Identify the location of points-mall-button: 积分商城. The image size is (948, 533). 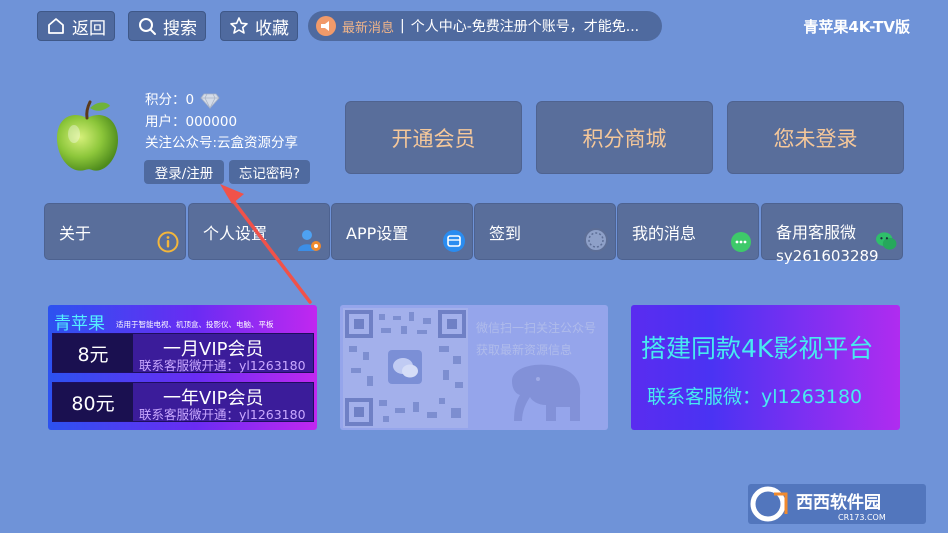
(624, 137).